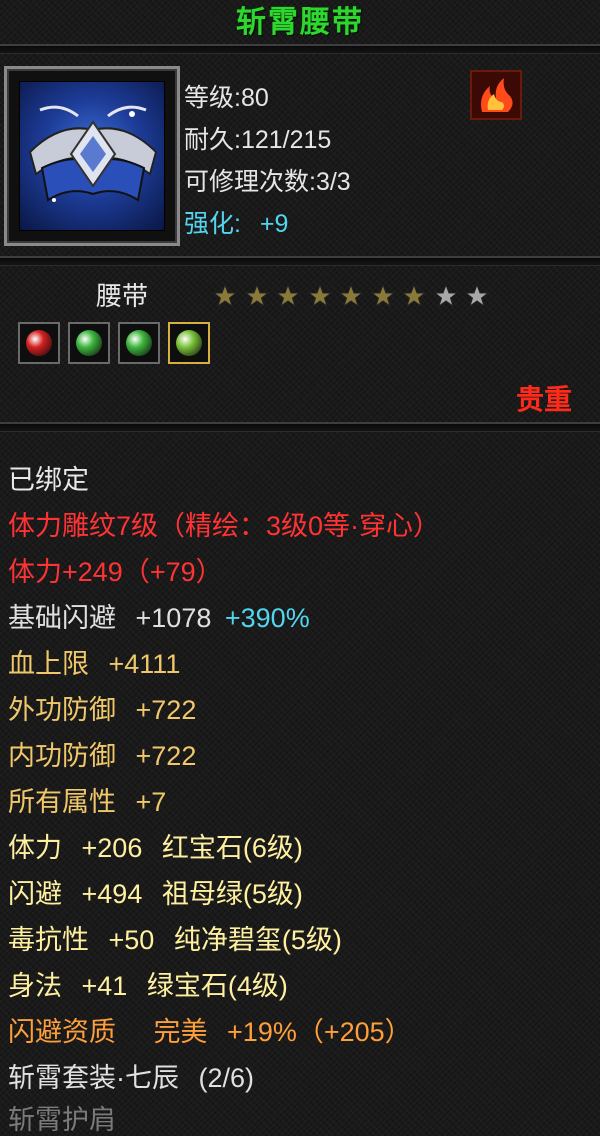 The image size is (600, 1136). I want to click on gem-attr-3: 毒抗性 +50 纯净碧玺(5级), so click(175, 937).